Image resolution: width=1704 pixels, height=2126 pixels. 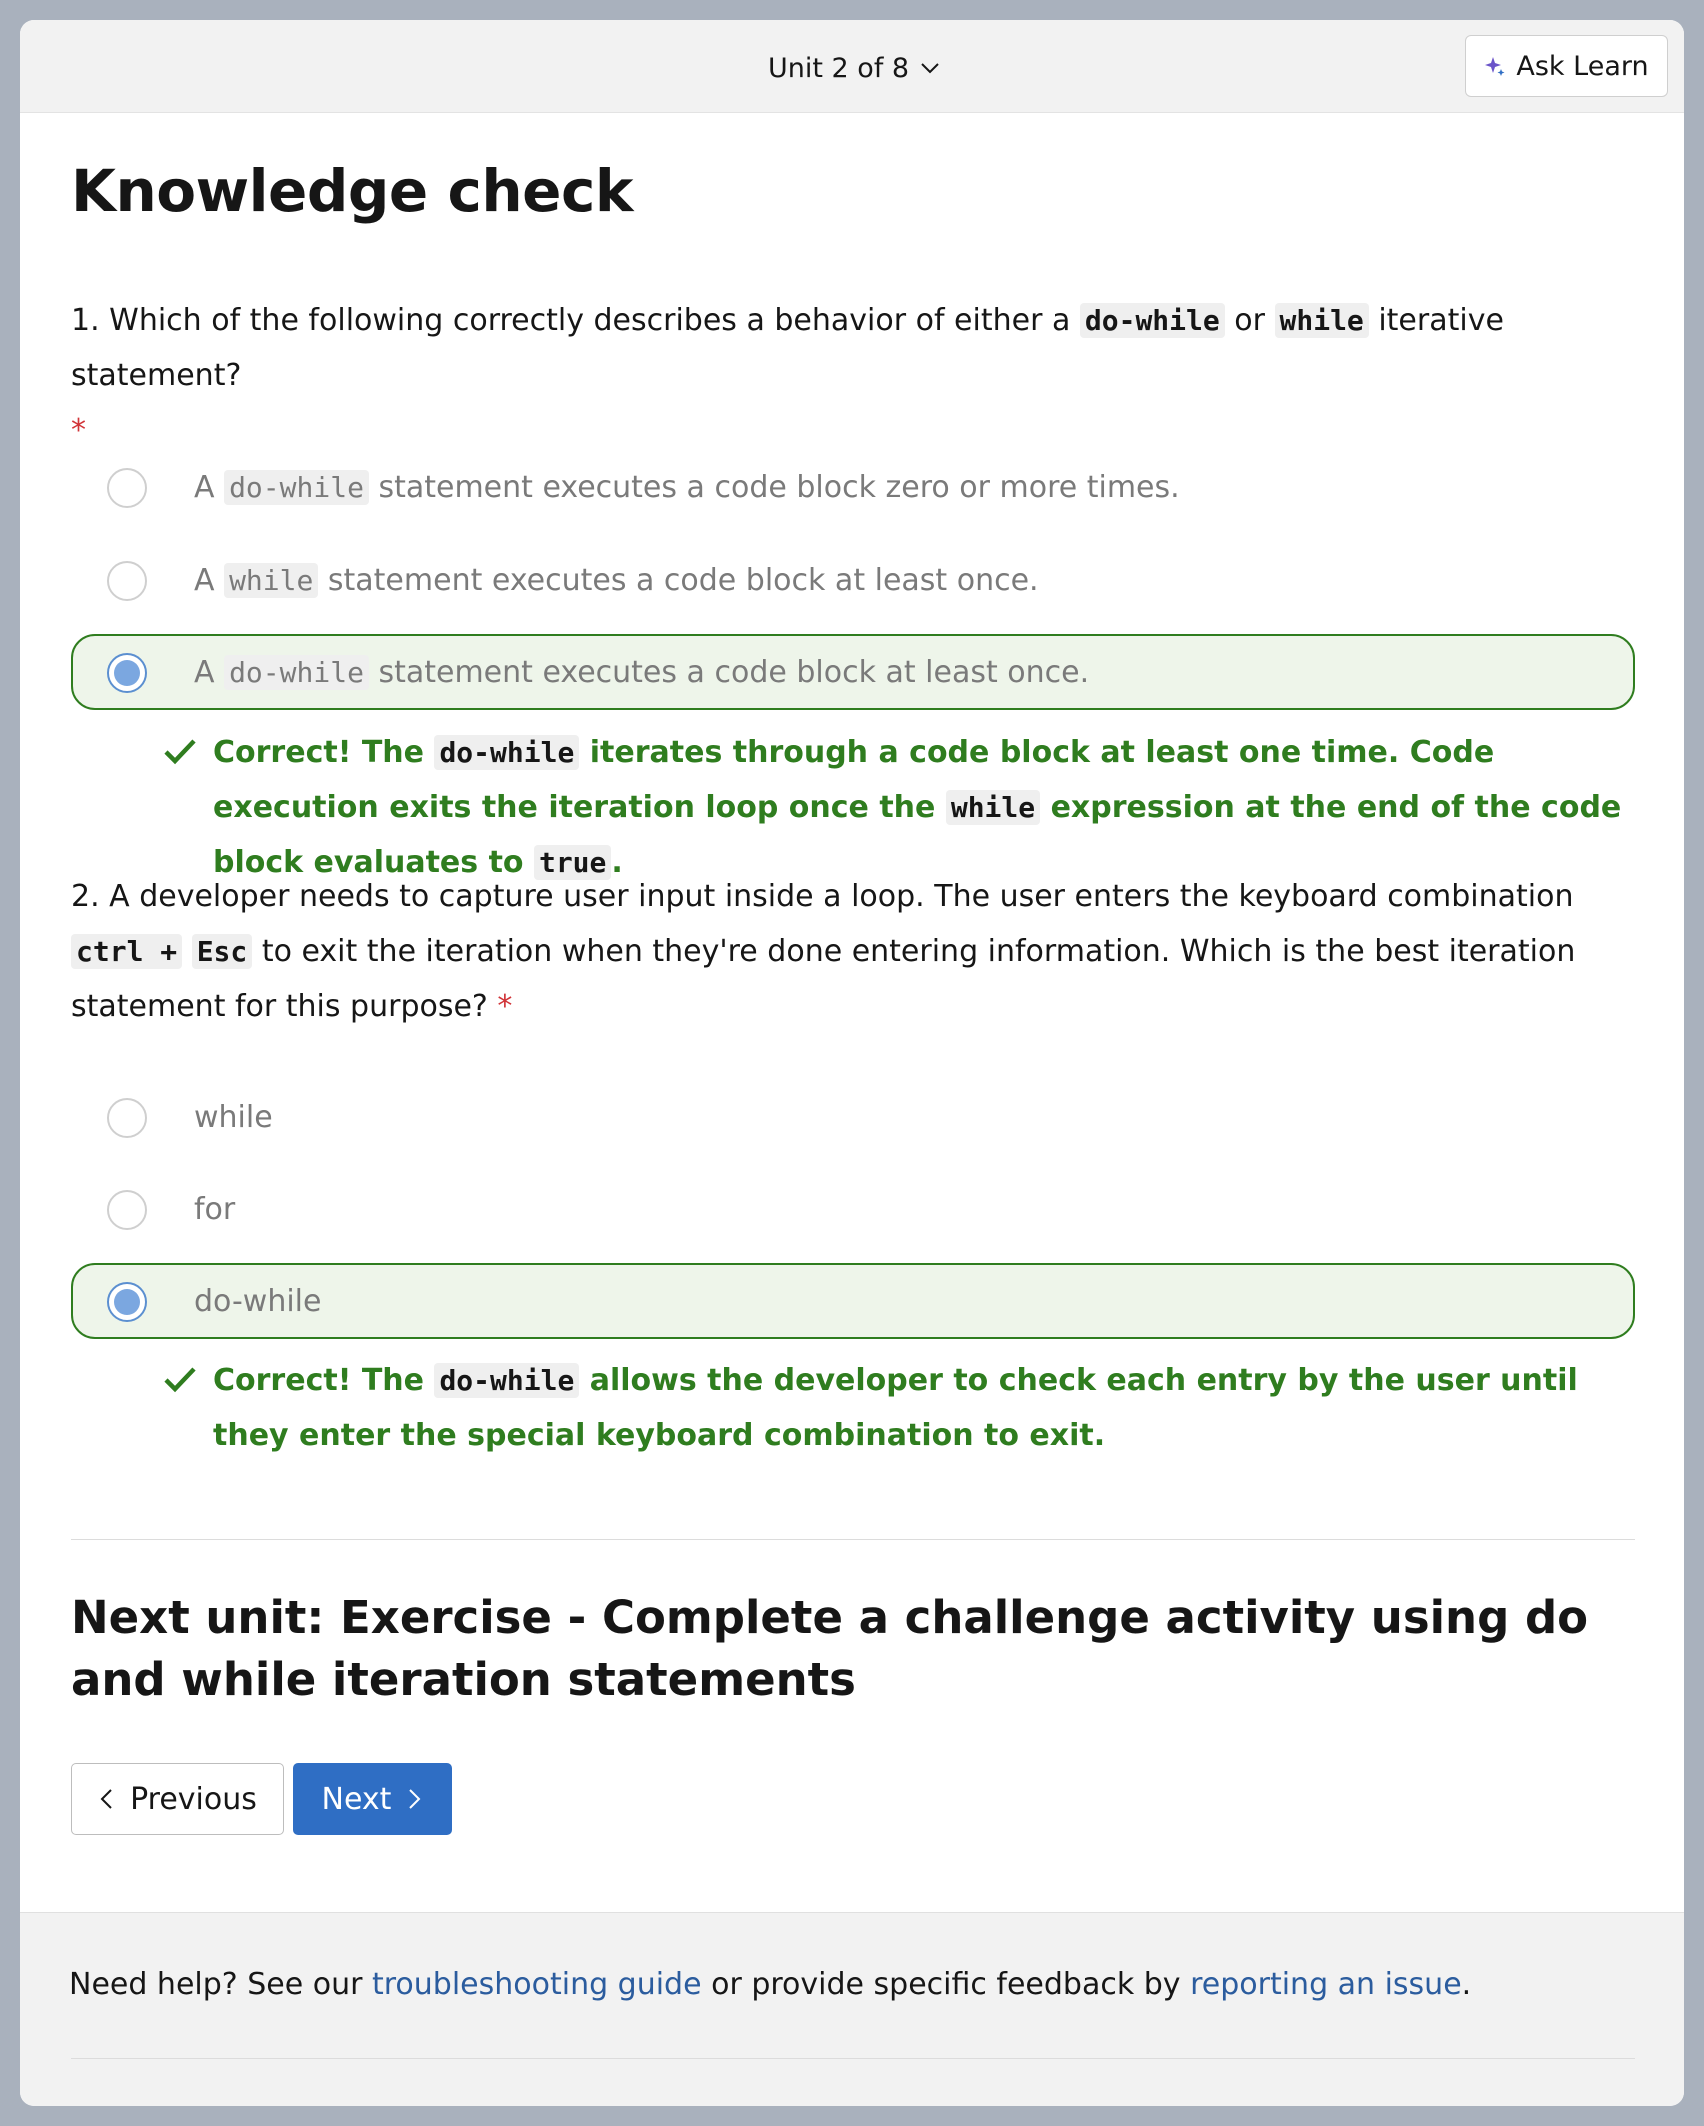 What do you see at coordinates (839, 68) in the screenshot?
I see `unit-label: Unit 2 of 8` at bounding box center [839, 68].